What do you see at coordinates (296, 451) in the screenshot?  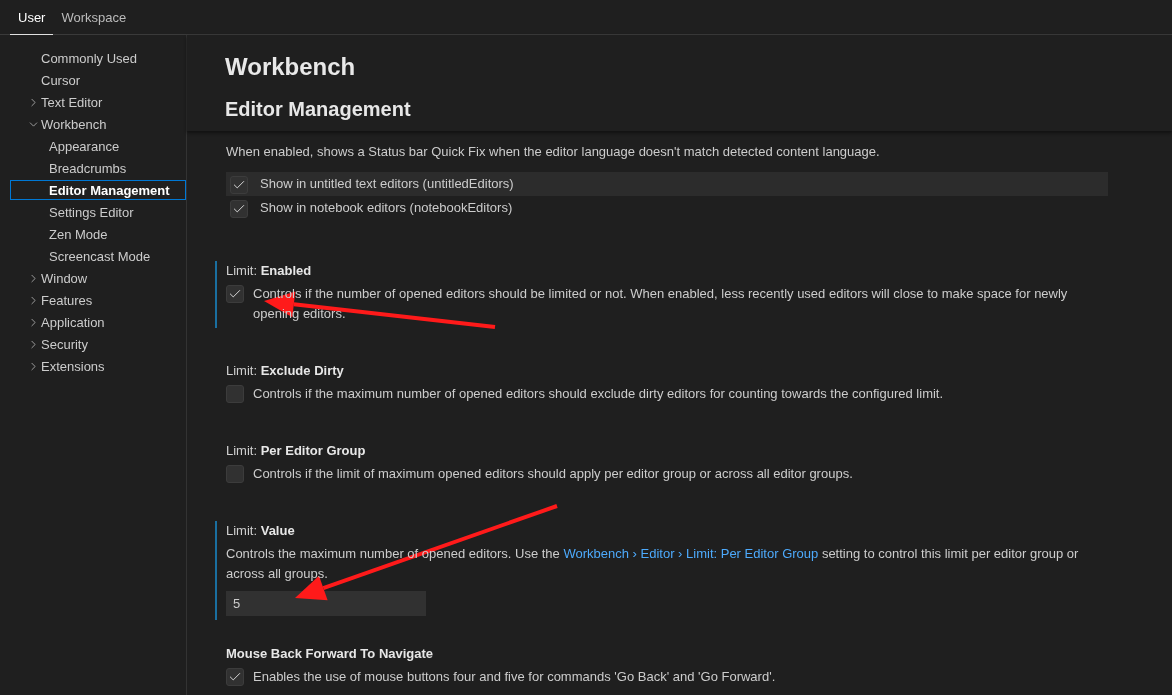 I see `setting-title: Limit: Per Editor Group` at bounding box center [296, 451].